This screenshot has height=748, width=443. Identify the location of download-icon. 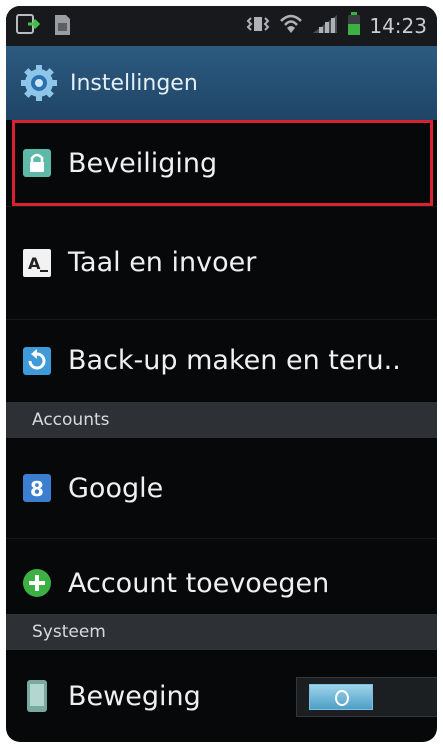
(28, 27).